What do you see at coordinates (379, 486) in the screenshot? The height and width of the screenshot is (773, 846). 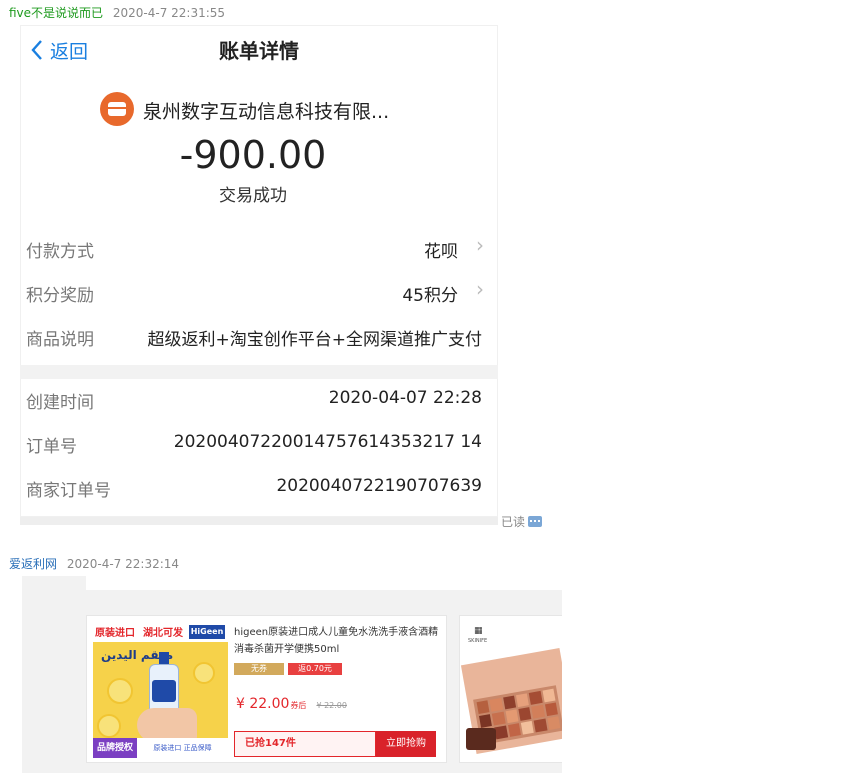 I see `merchant-order-value: 2020040722190707639` at bounding box center [379, 486].